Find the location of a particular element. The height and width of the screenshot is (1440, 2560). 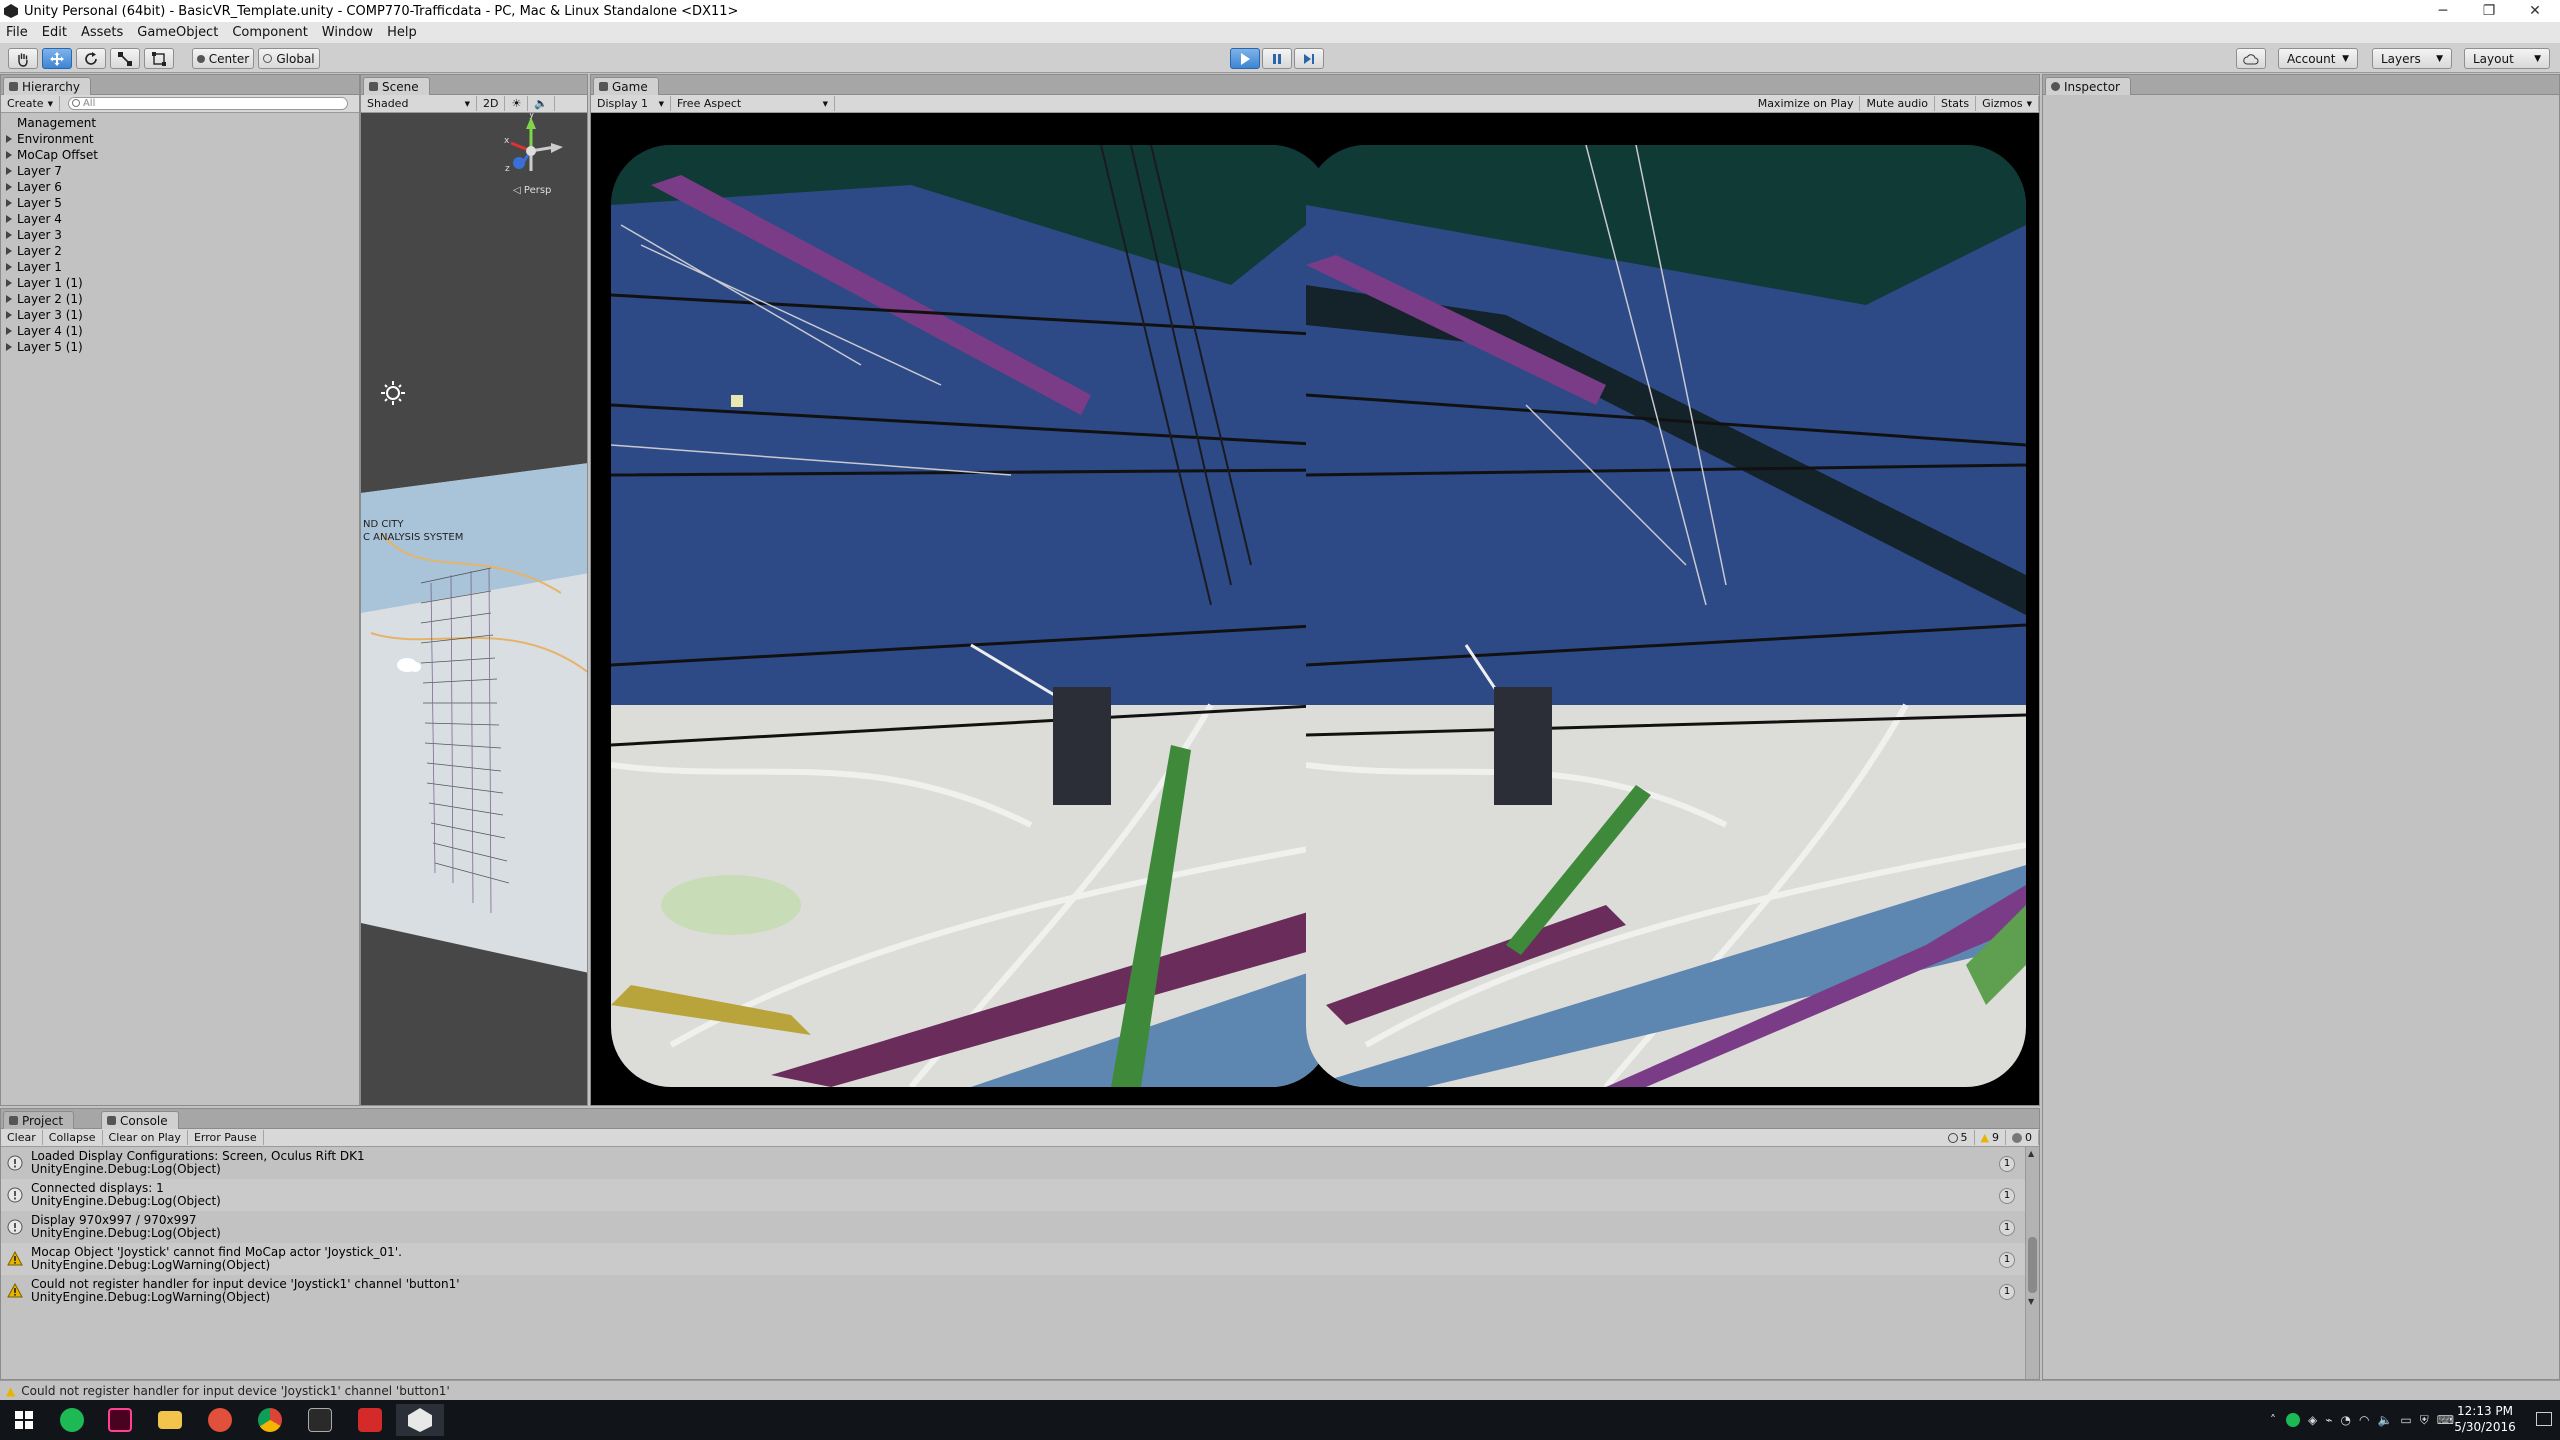

taskbar-unity-app is located at coordinates (320, 1420).